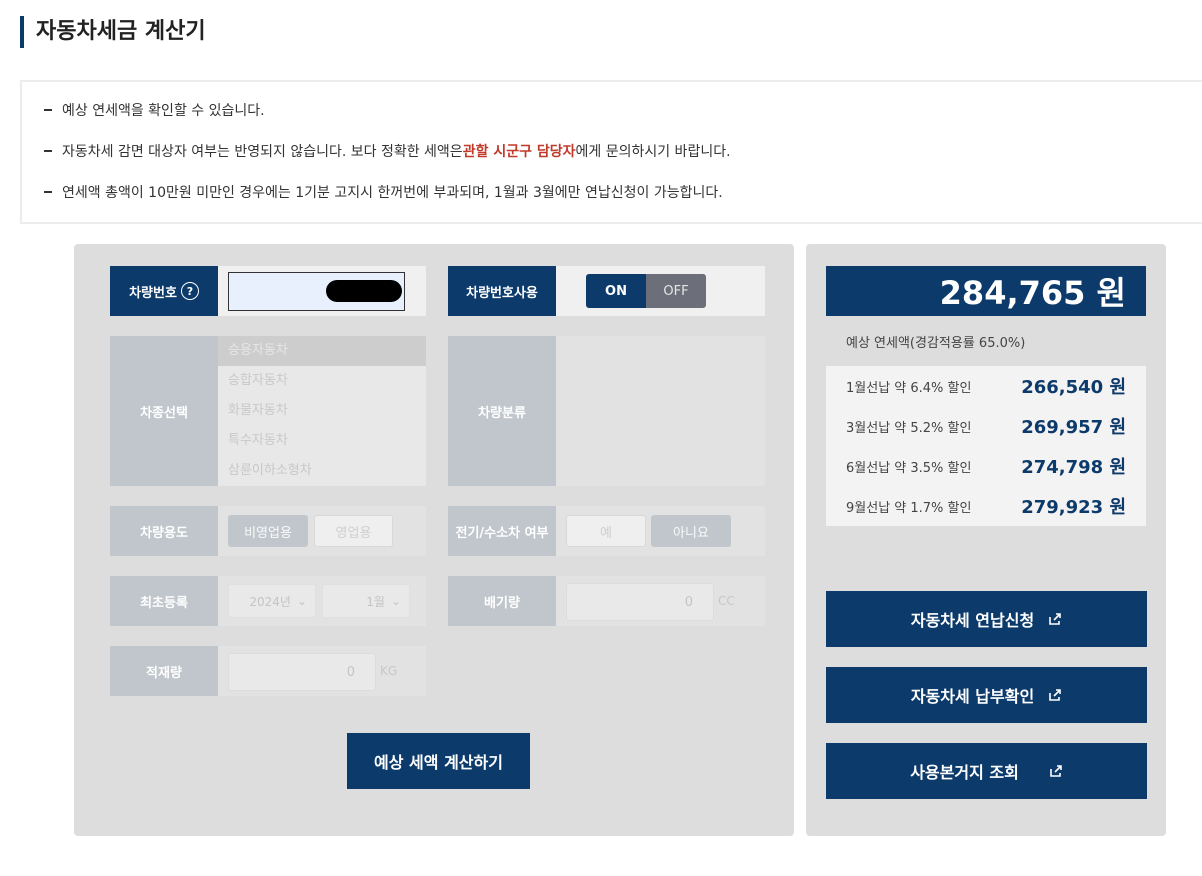 This screenshot has height=876, width=1202. I want to click on registration-year-select: 2024년 ⌄, so click(272, 601).